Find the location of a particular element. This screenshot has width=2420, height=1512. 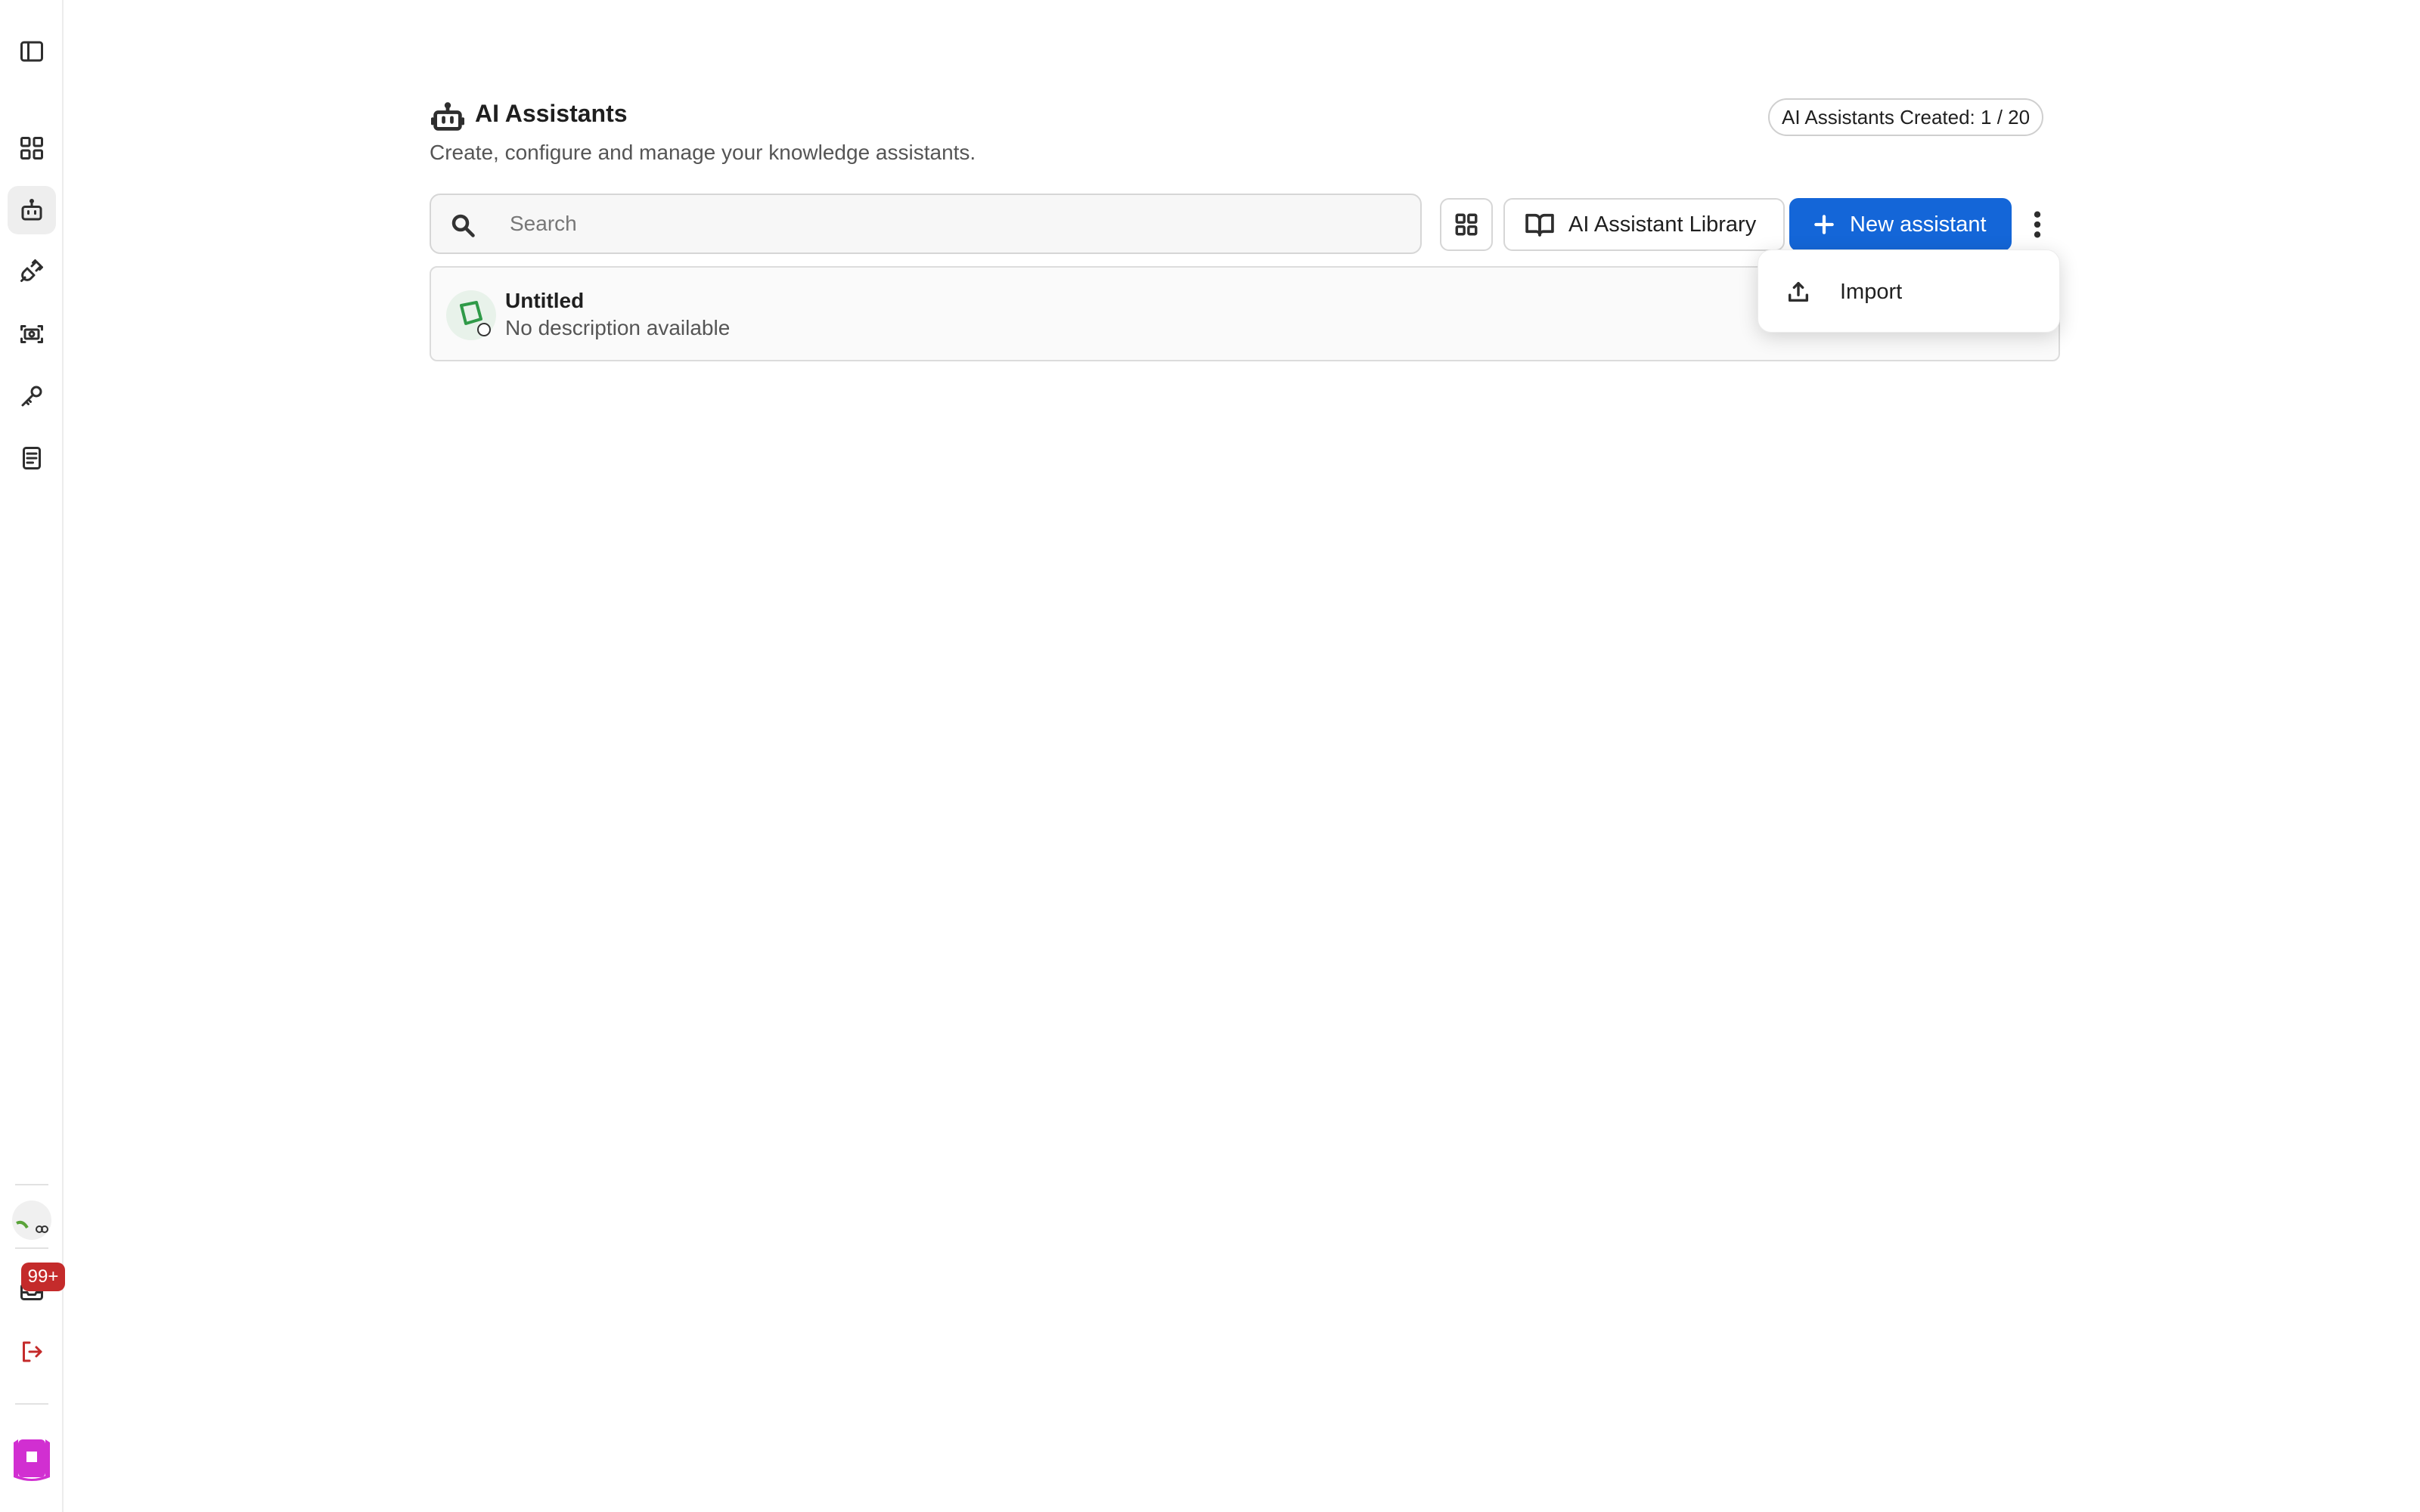

grid-view-button is located at coordinates (1466, 224).